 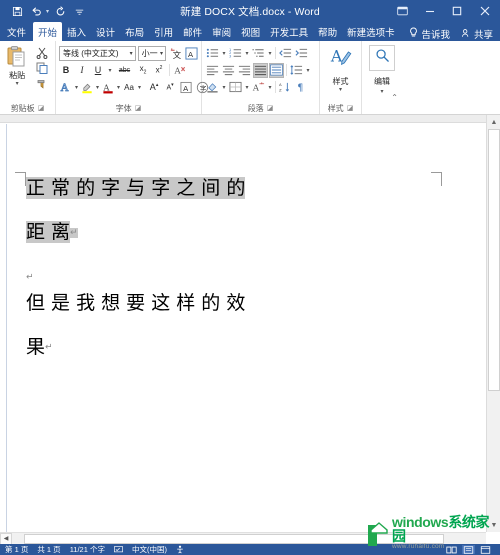 What do you see at coordinates (285, 87) in the screenshot?
I see `sort-icon: A Z` at bounding box center [285, 87].